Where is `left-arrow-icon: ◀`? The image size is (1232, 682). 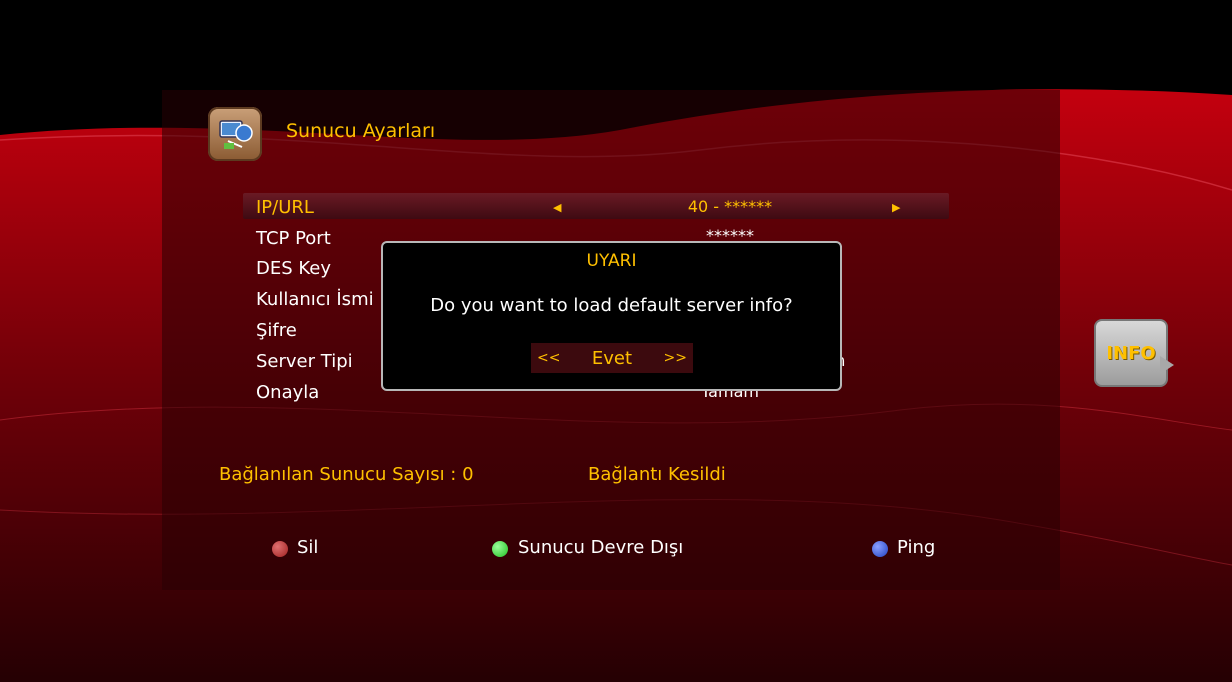 left-arrow-icon: ◀ is located at coordinates (557, 207).